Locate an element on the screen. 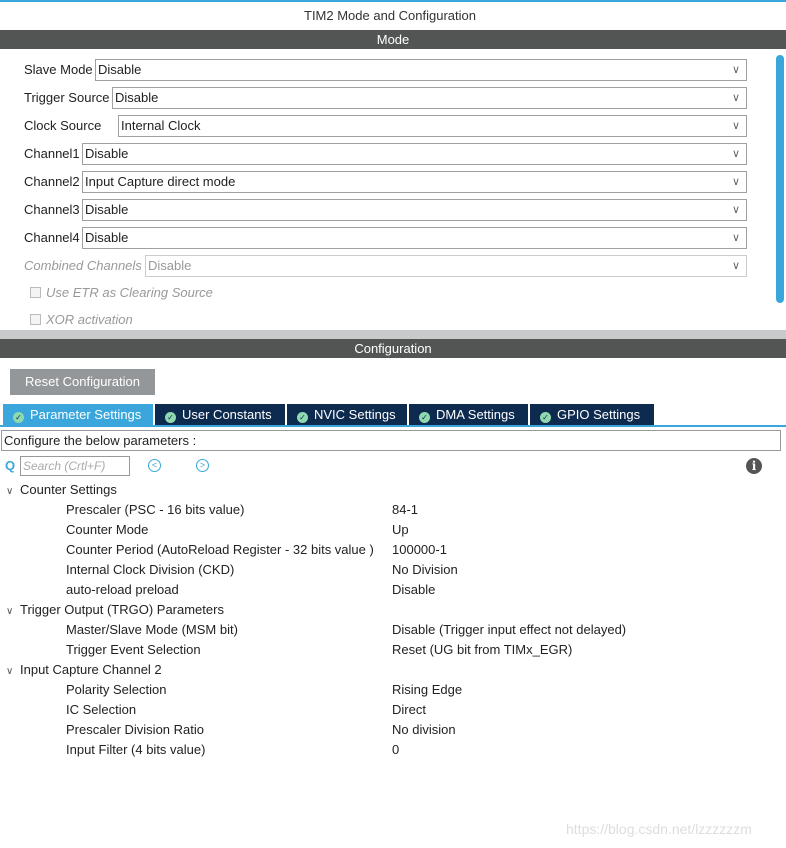 The image size is (786, 848). param-name: Counter Mode is located at coordinates (107, 530).